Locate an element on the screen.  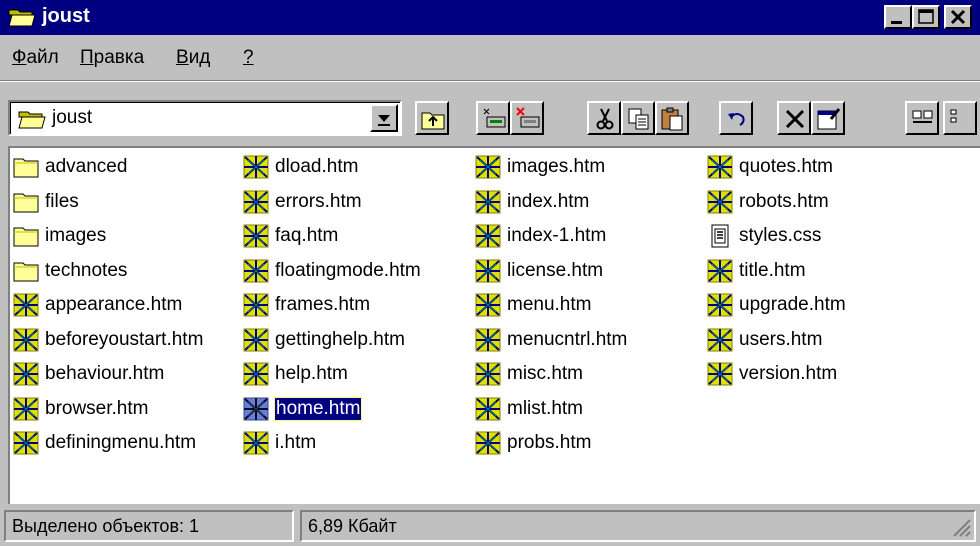
file-name: dload.htm is located at coordinates (317, 166).